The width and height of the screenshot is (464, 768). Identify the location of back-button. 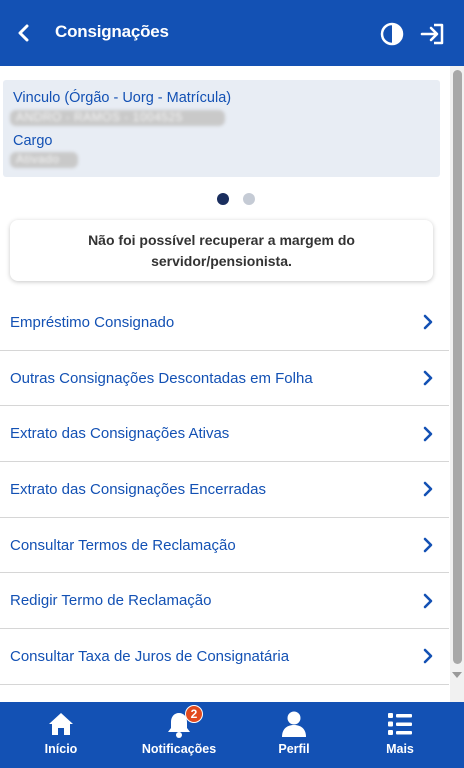
(23, 33).